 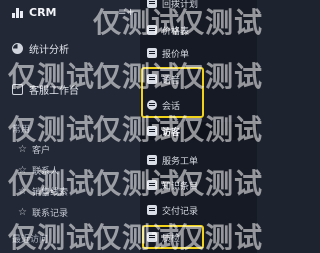 I want to click on submenu-item-visitor: 访客, so click(x=198, y=131).